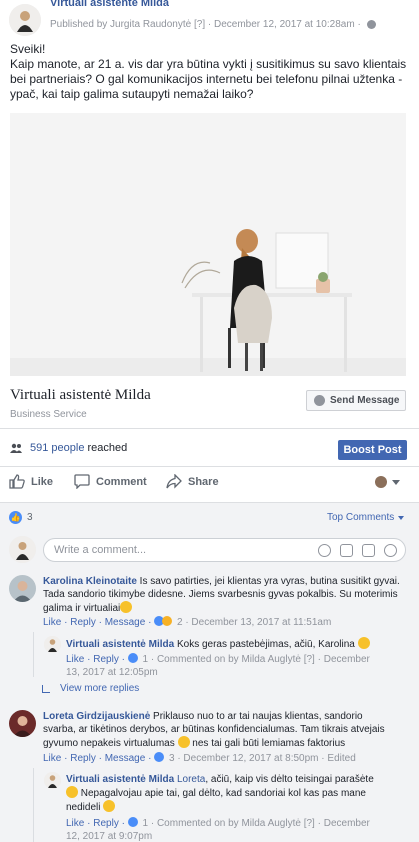 The width and height of the screenshot is (419, 842). What do you see at coordinates (16, 448) in the screenshot?
I see `people-icon` at bounding box center [16, 448].